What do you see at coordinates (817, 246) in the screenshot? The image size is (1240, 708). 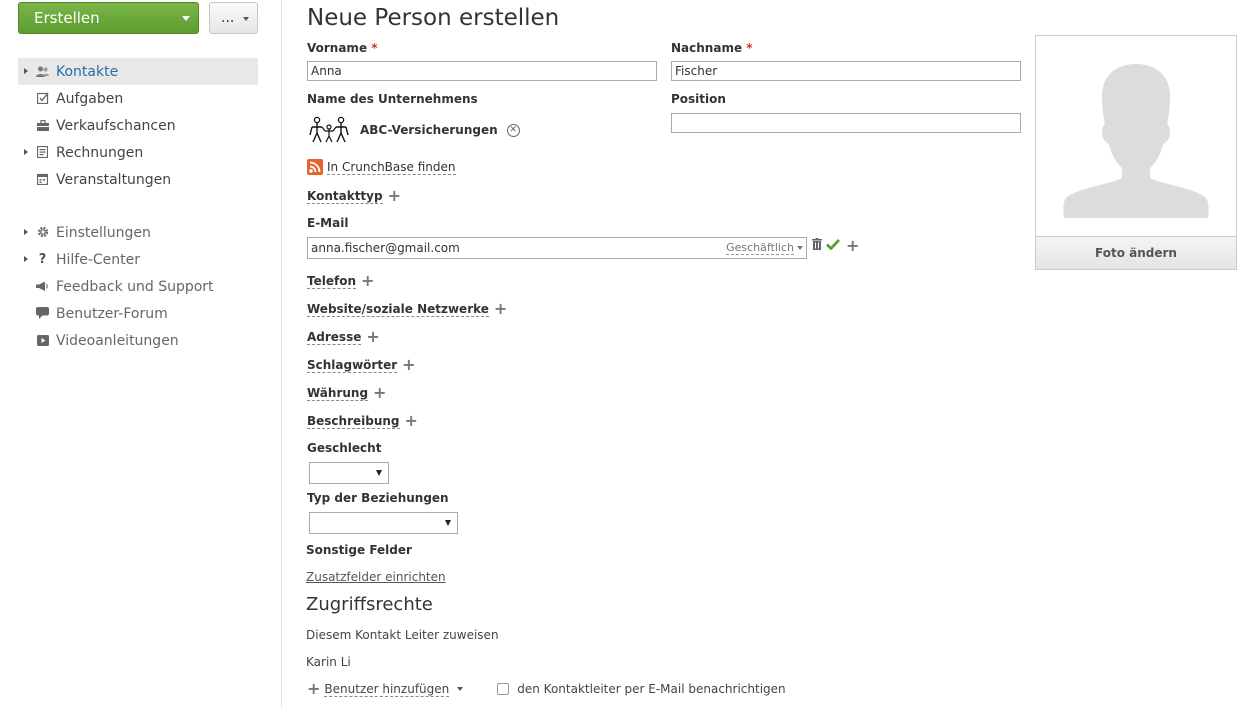 I see `trash-icon` at bounding box center [817, 246].